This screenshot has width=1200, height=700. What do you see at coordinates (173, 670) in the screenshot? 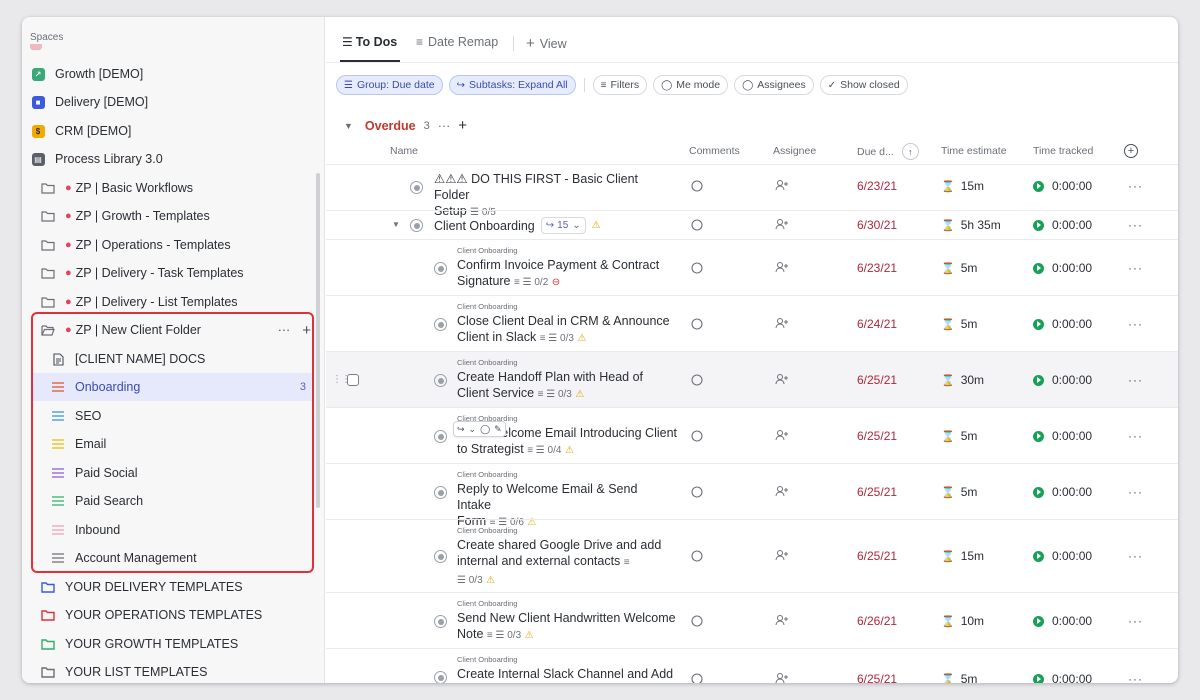
I see `folder-your-list-templates: YOUR LIST TEMPLATES` at bounding box center [173, 670].